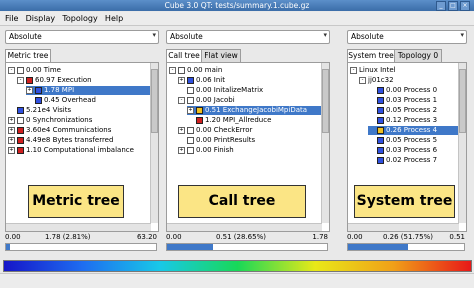 This screenshot has width=474, height=288. Describe the element at coordinates (325, 101) in the screenshot. I see `call-tree-scroll-thumb` at that location.